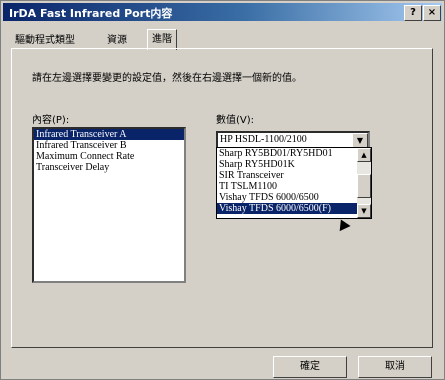 Image resolution: width=445 pixels, height=380 pixels. What do you see at coordinates (109, 156) in the screenshot?
I see `property-item: Maximum Connect Rate` at bounding box center [109, 156].